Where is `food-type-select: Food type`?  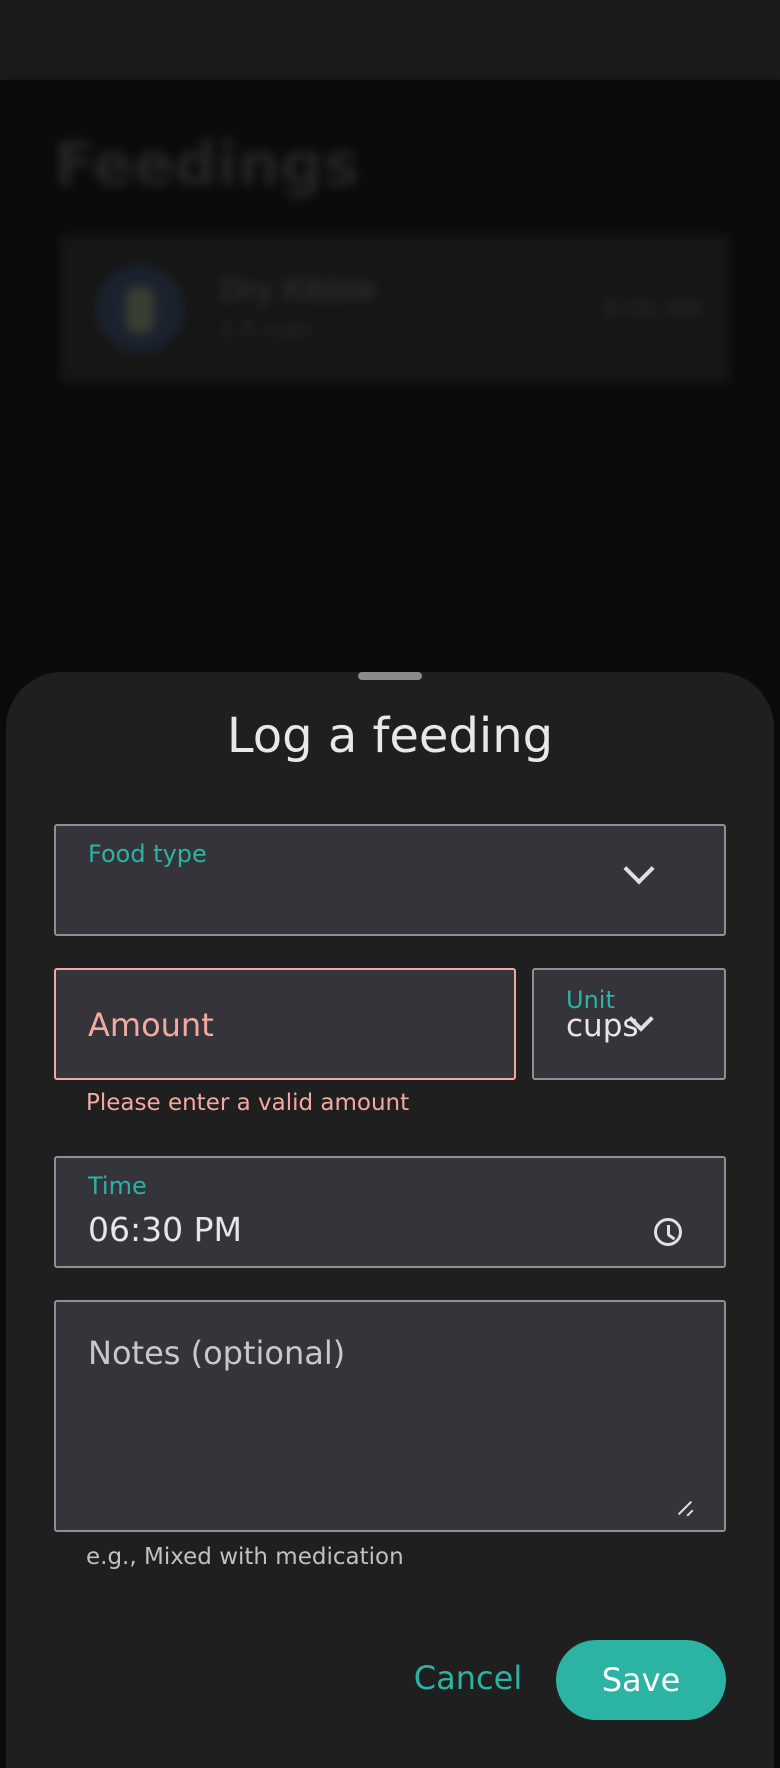 food-type-select: Food type is located at coordinates (390, 880).